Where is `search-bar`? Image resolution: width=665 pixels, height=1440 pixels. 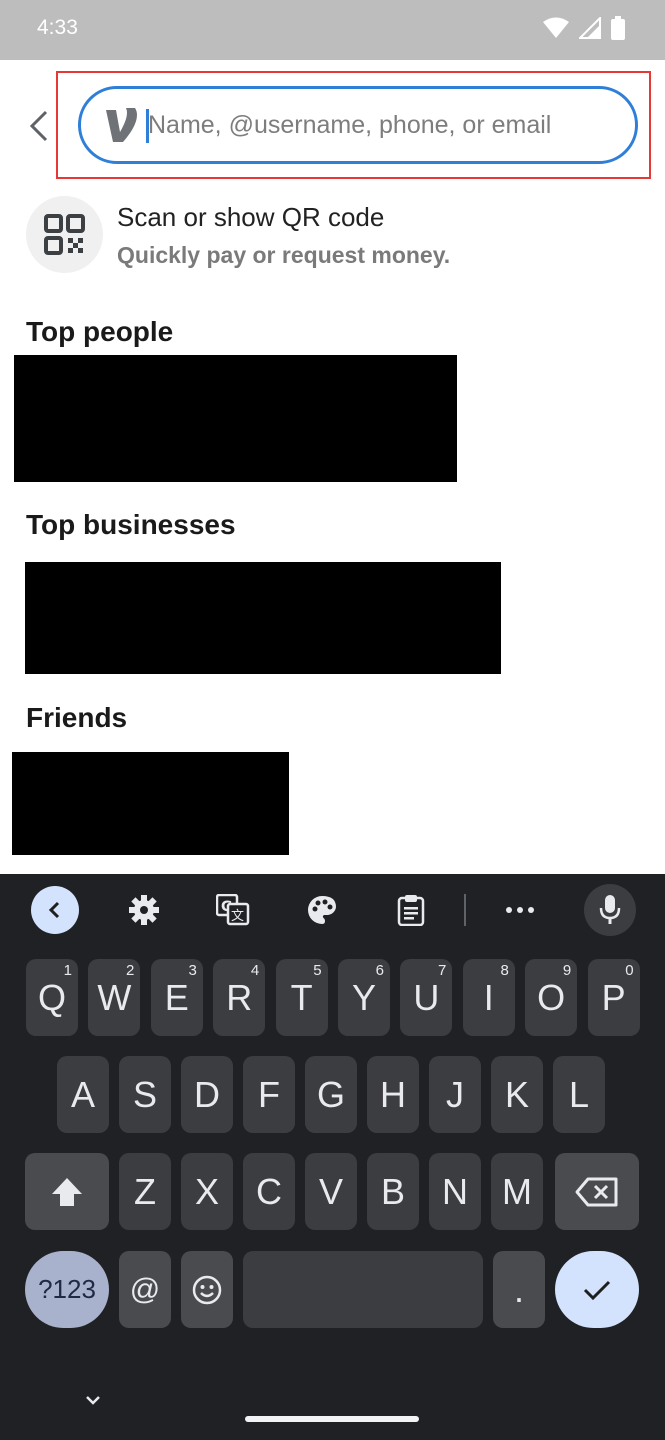 search-bar is located at coordinates (358, 125).